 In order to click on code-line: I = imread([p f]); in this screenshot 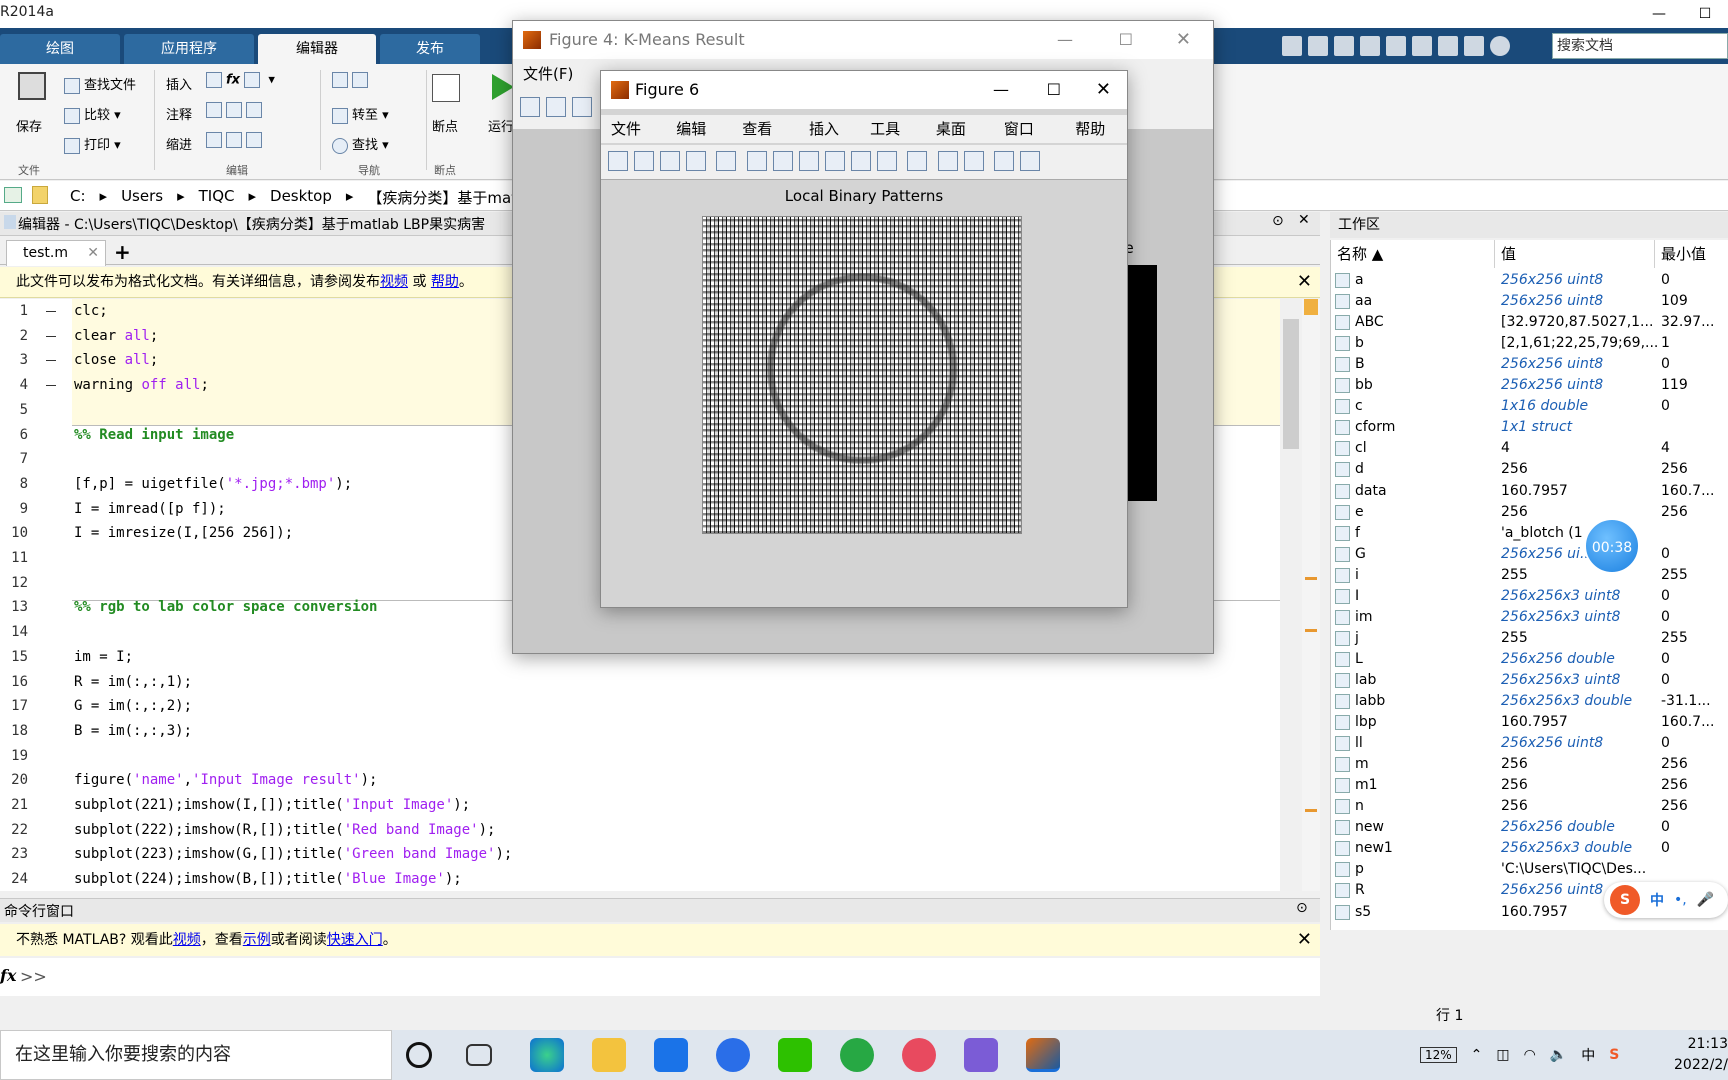, I will do `click(150, 509)`.